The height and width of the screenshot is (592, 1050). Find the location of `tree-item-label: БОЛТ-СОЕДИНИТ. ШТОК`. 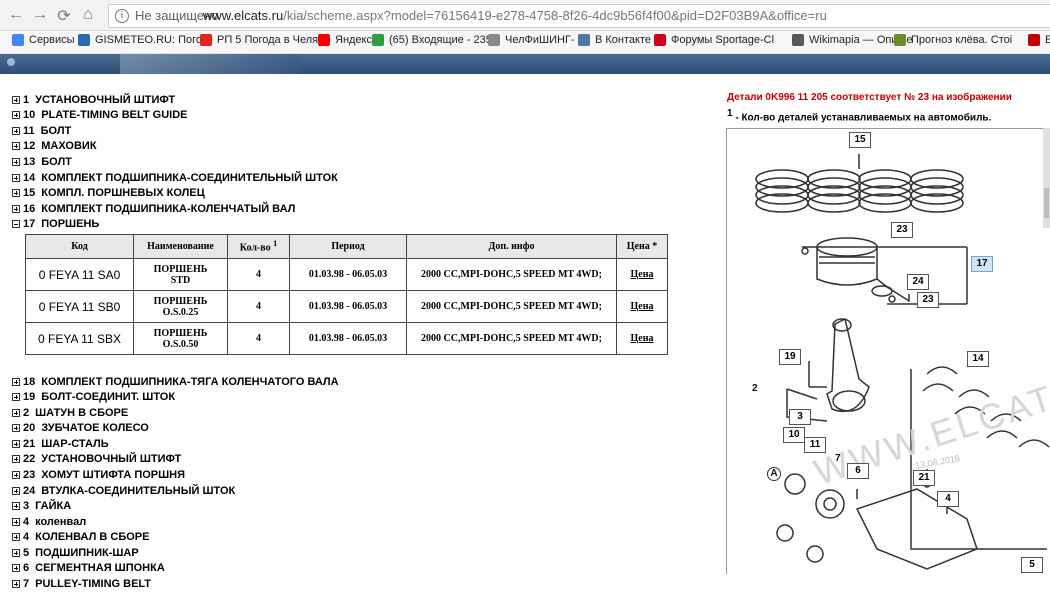

tree-item-label: БОЛТ-СОЕДИНИТ. ШТОК is located at coordinates (108, 397).